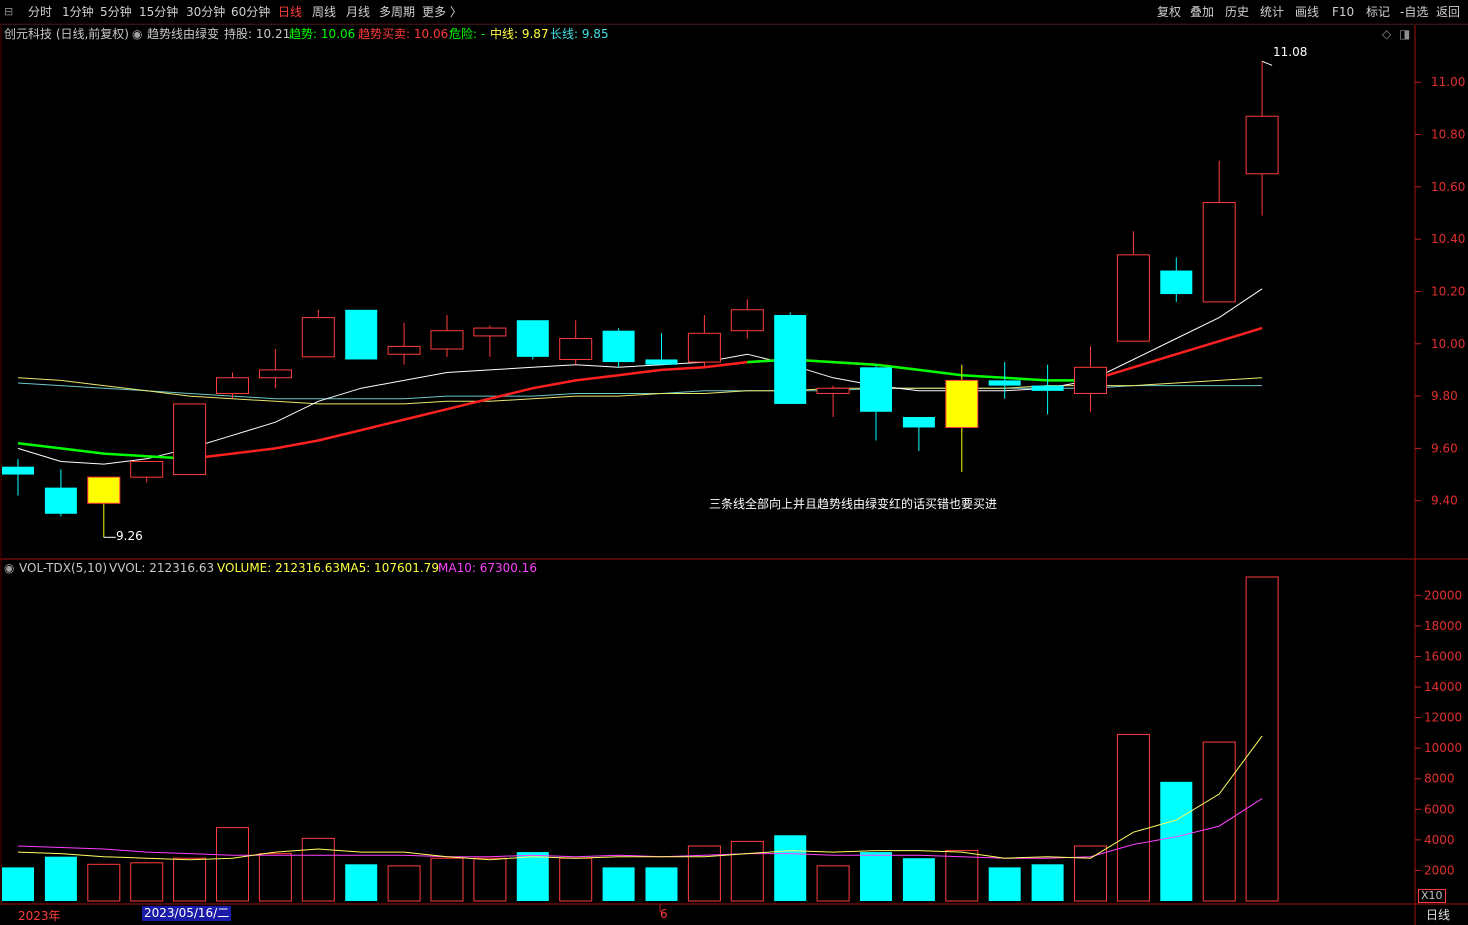 Image resolution: width=1468 pixels, height=925 pixels. What do you see at coordinates (389, 568) in the screenshot?
I see `vol-ma5: MA5: 107601.79` at bounding box center [389, 568].